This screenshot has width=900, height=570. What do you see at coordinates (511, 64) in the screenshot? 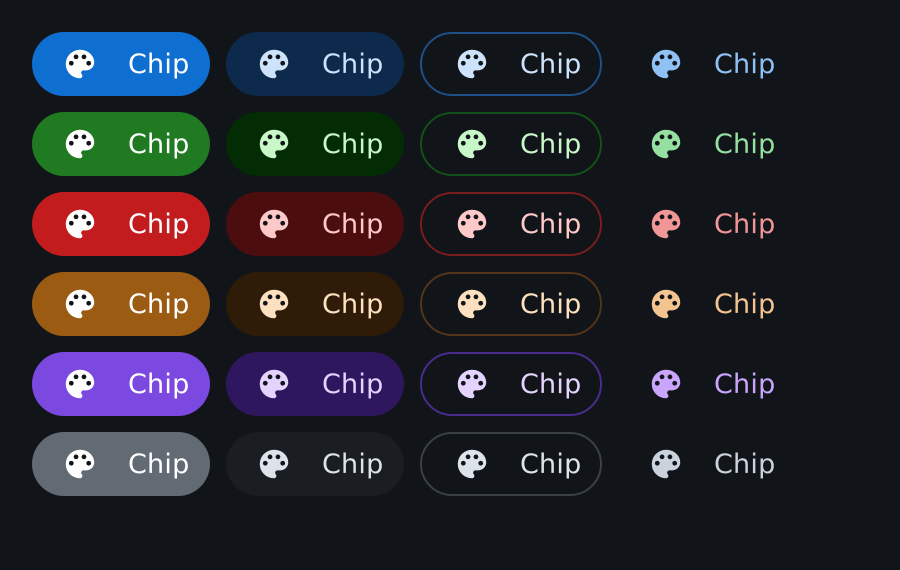
I see `chip-primary-outlined: Chip` at bounding box center [511, 64].